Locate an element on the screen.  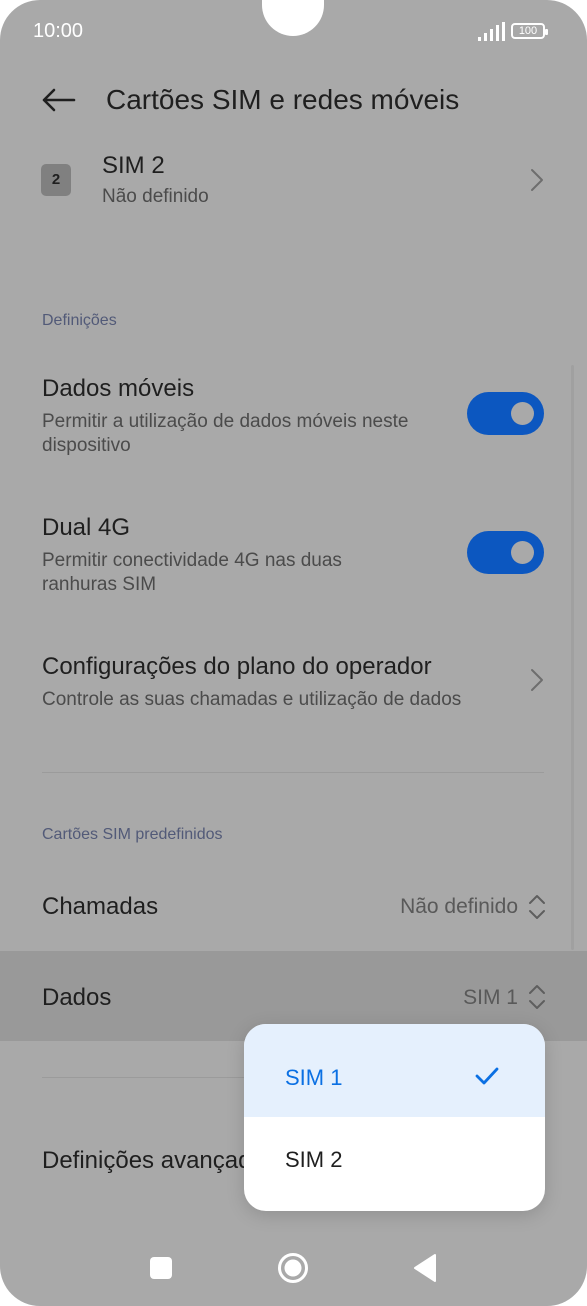
data-value: SIM 1 is located at coordinates (490, 997).